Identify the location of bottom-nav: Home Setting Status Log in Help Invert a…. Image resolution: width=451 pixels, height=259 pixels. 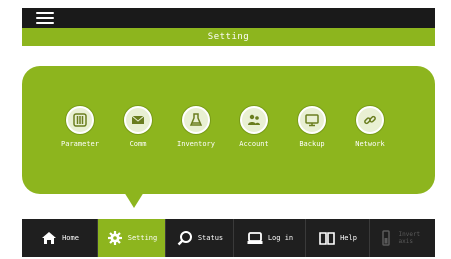
(228, 238).